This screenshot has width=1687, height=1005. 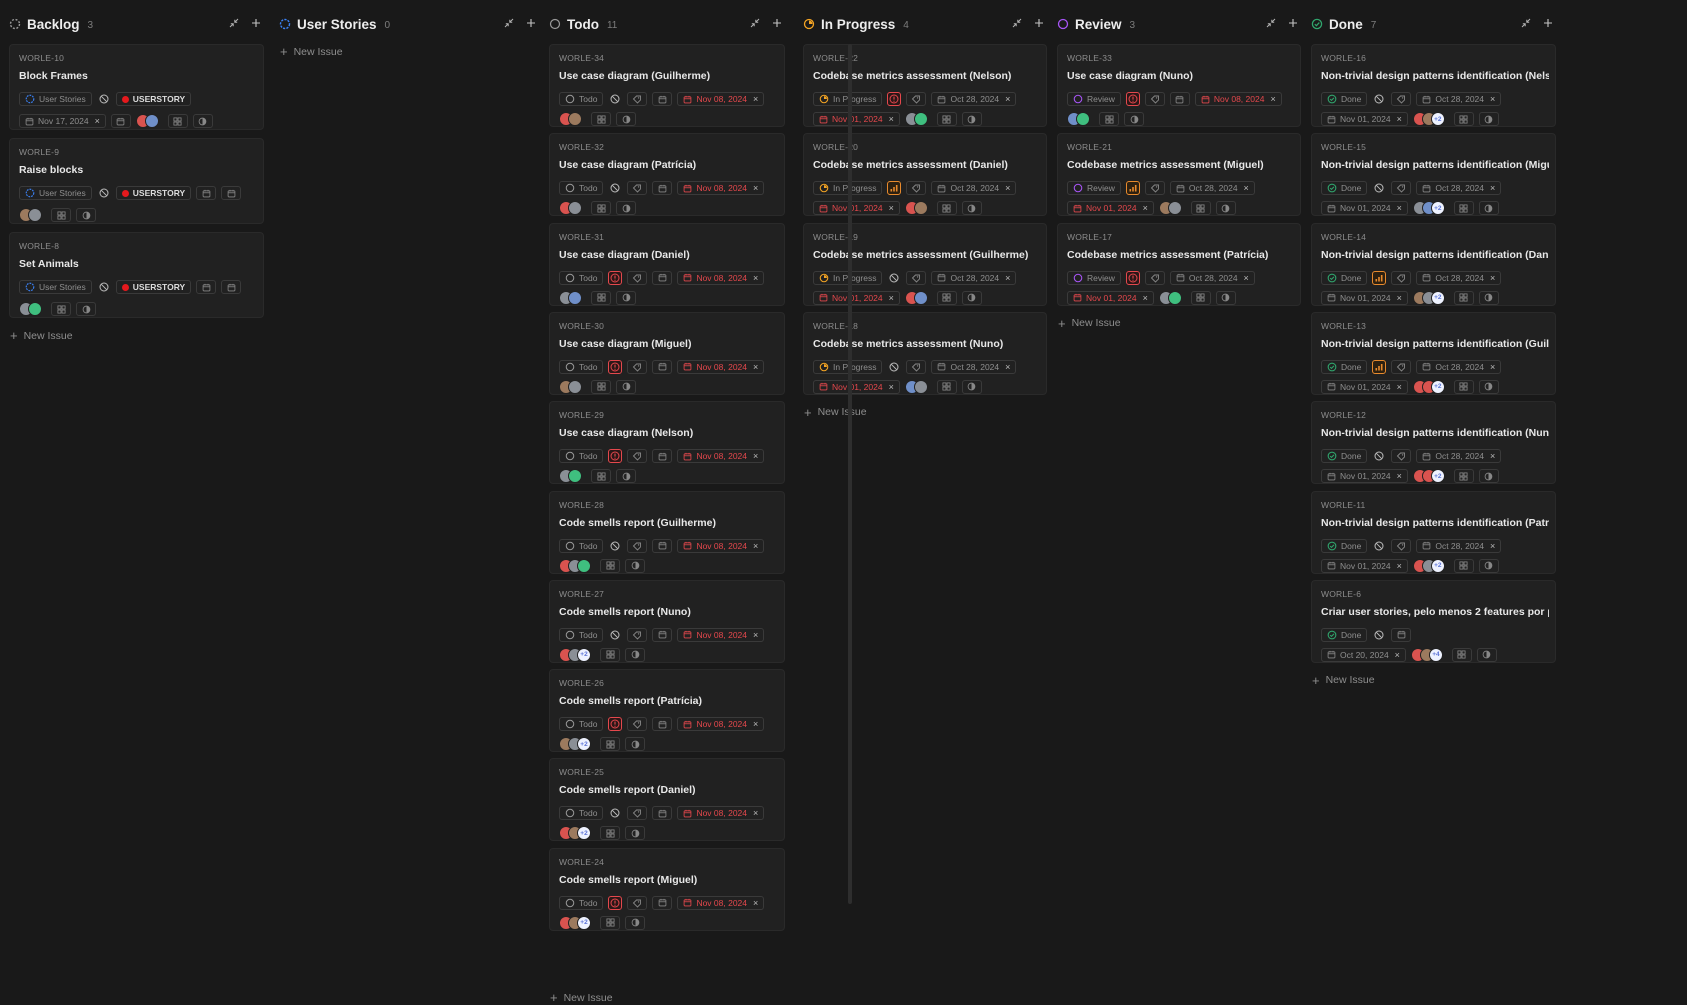 I want to click on state-dropdown: Review, so click(x=1094, y=277).